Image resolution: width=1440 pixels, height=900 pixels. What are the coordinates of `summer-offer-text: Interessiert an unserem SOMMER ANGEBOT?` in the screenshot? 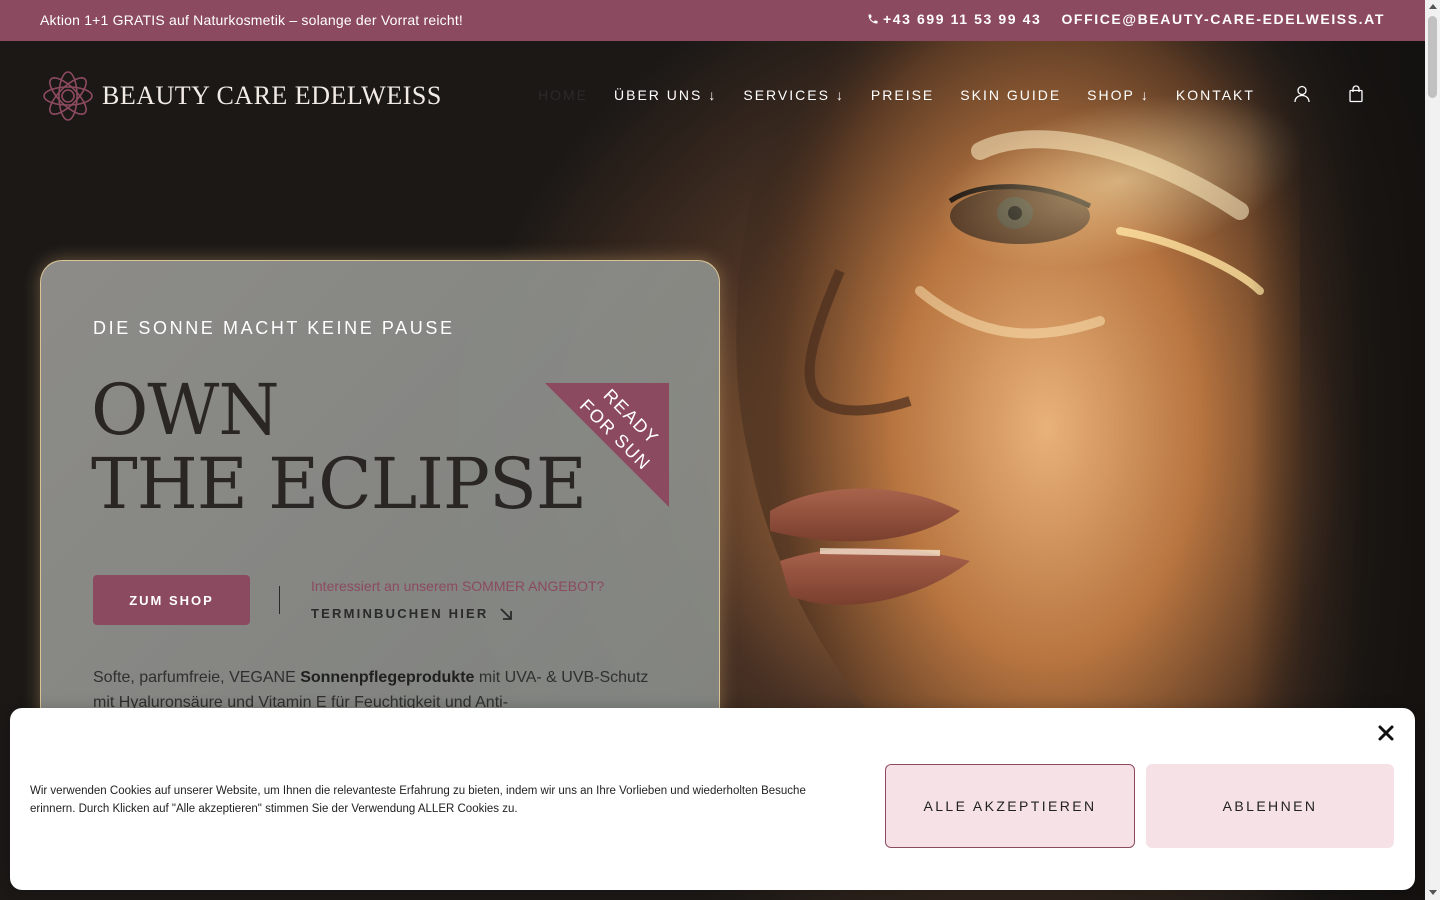 It's located at (458, 586).